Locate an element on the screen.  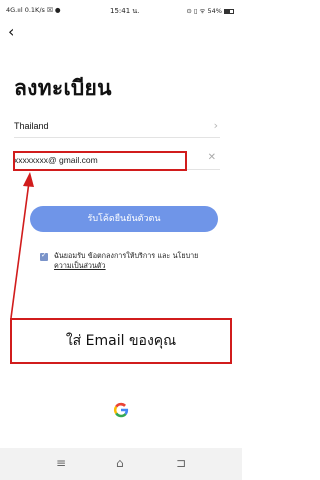
annotation-callout: ใส่ Email ของคุณ is located at coordinates (121, 341).